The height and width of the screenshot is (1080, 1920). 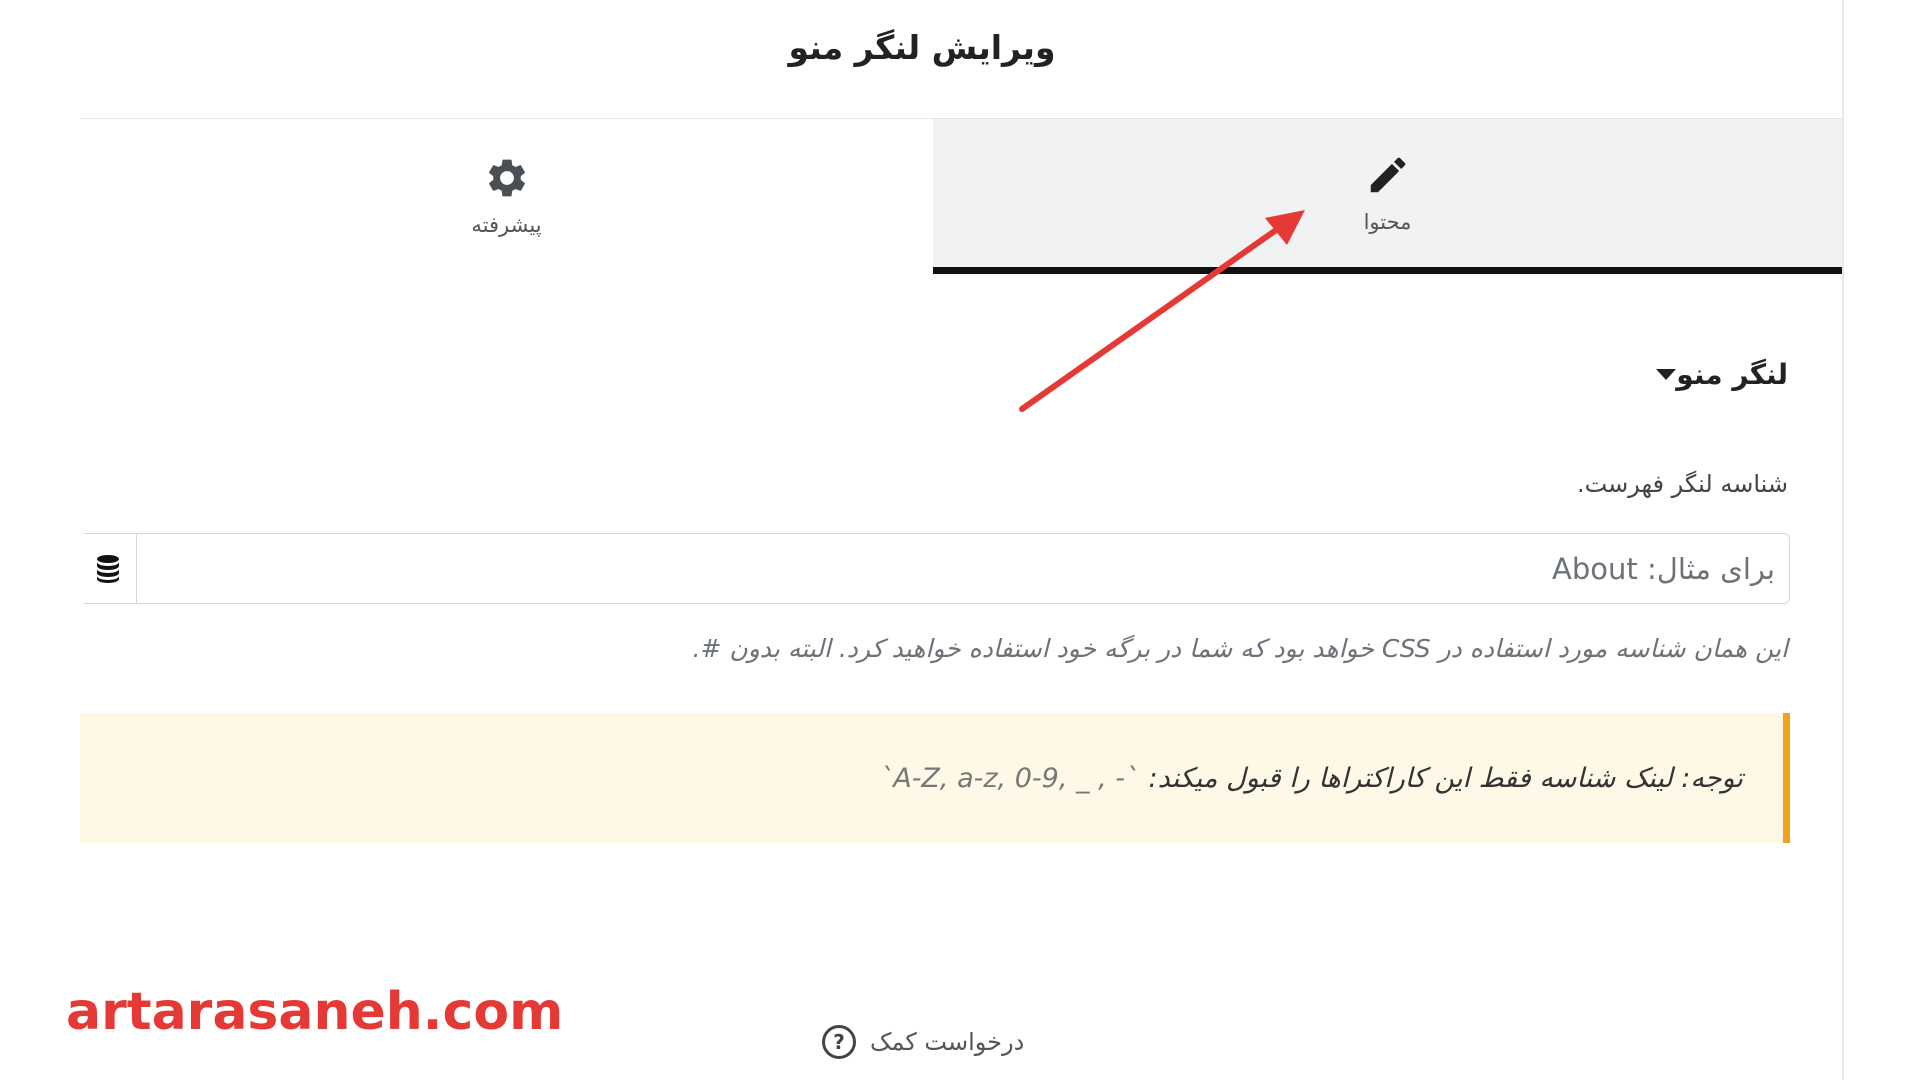 I want to click on database-icon, so click(x=108, y=568).